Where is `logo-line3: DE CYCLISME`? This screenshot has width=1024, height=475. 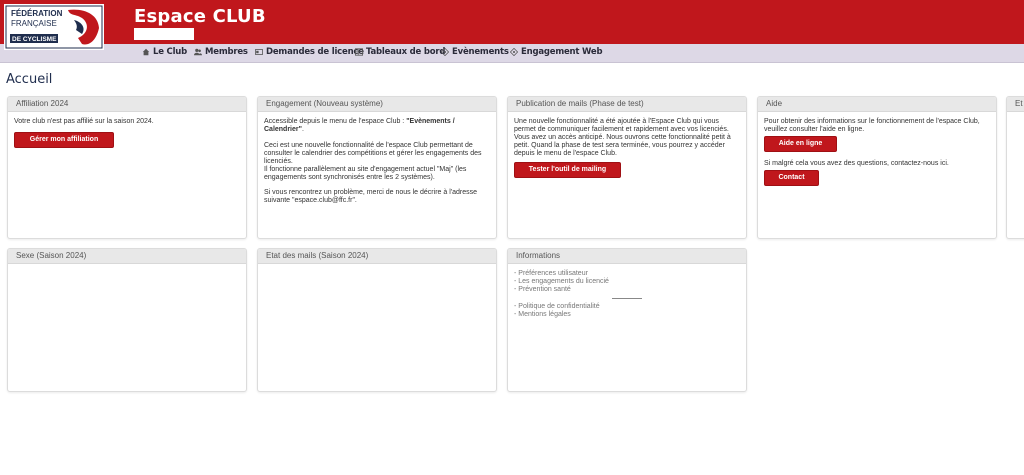 logo-line3: DE CYCLISME is located at coordinates (34, 39).